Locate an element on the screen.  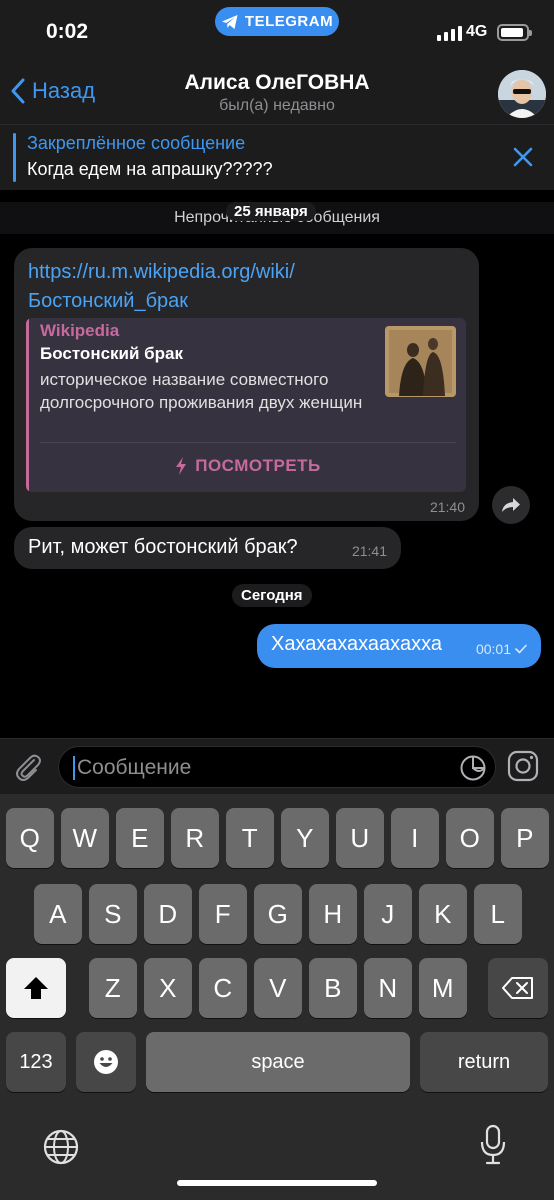
pinned-text: Когда едем на апрашку????? is located at coordinates (150, 169).